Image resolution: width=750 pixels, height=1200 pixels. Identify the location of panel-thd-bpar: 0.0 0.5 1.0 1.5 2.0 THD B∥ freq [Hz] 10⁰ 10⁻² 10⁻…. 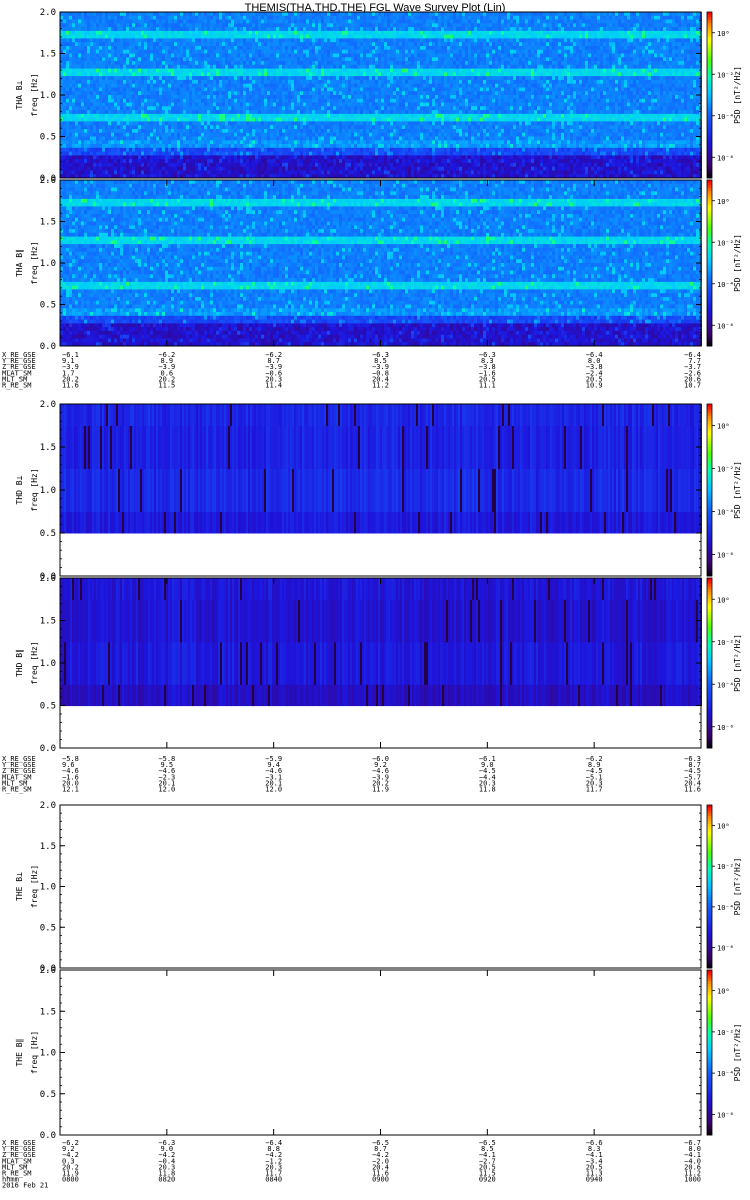
(378, 664).